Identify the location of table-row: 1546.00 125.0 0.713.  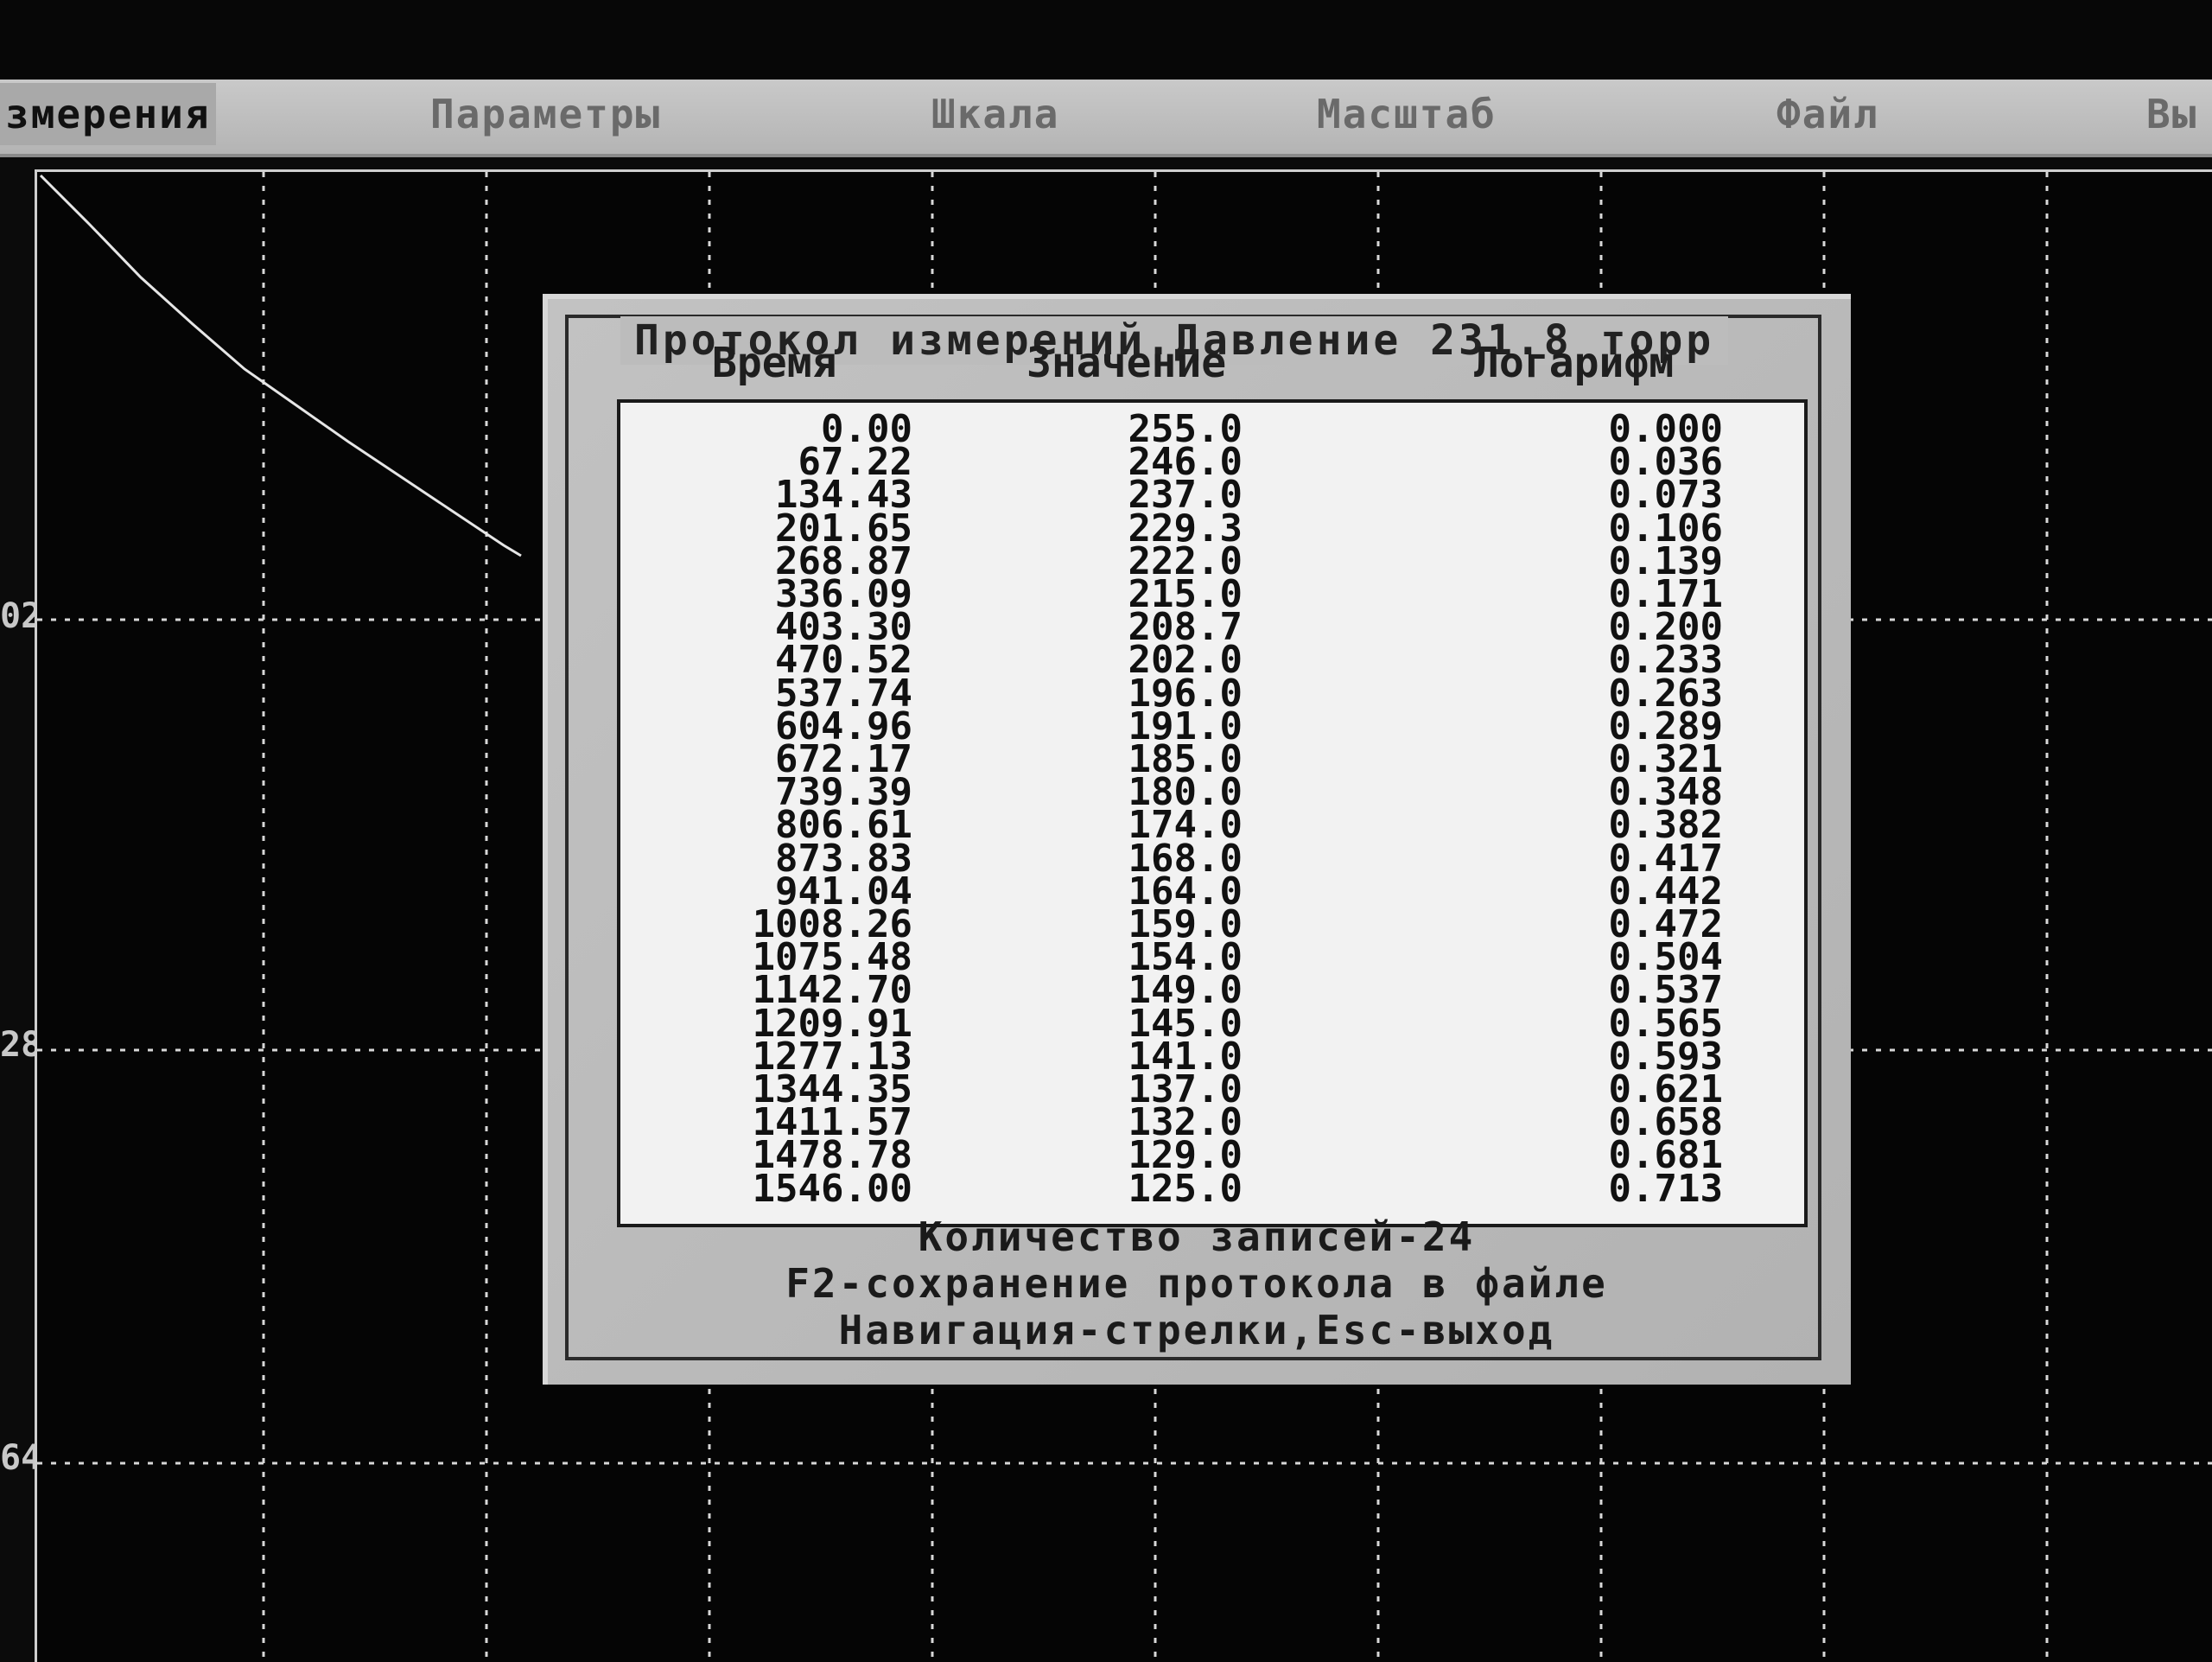
(1212, 1188).